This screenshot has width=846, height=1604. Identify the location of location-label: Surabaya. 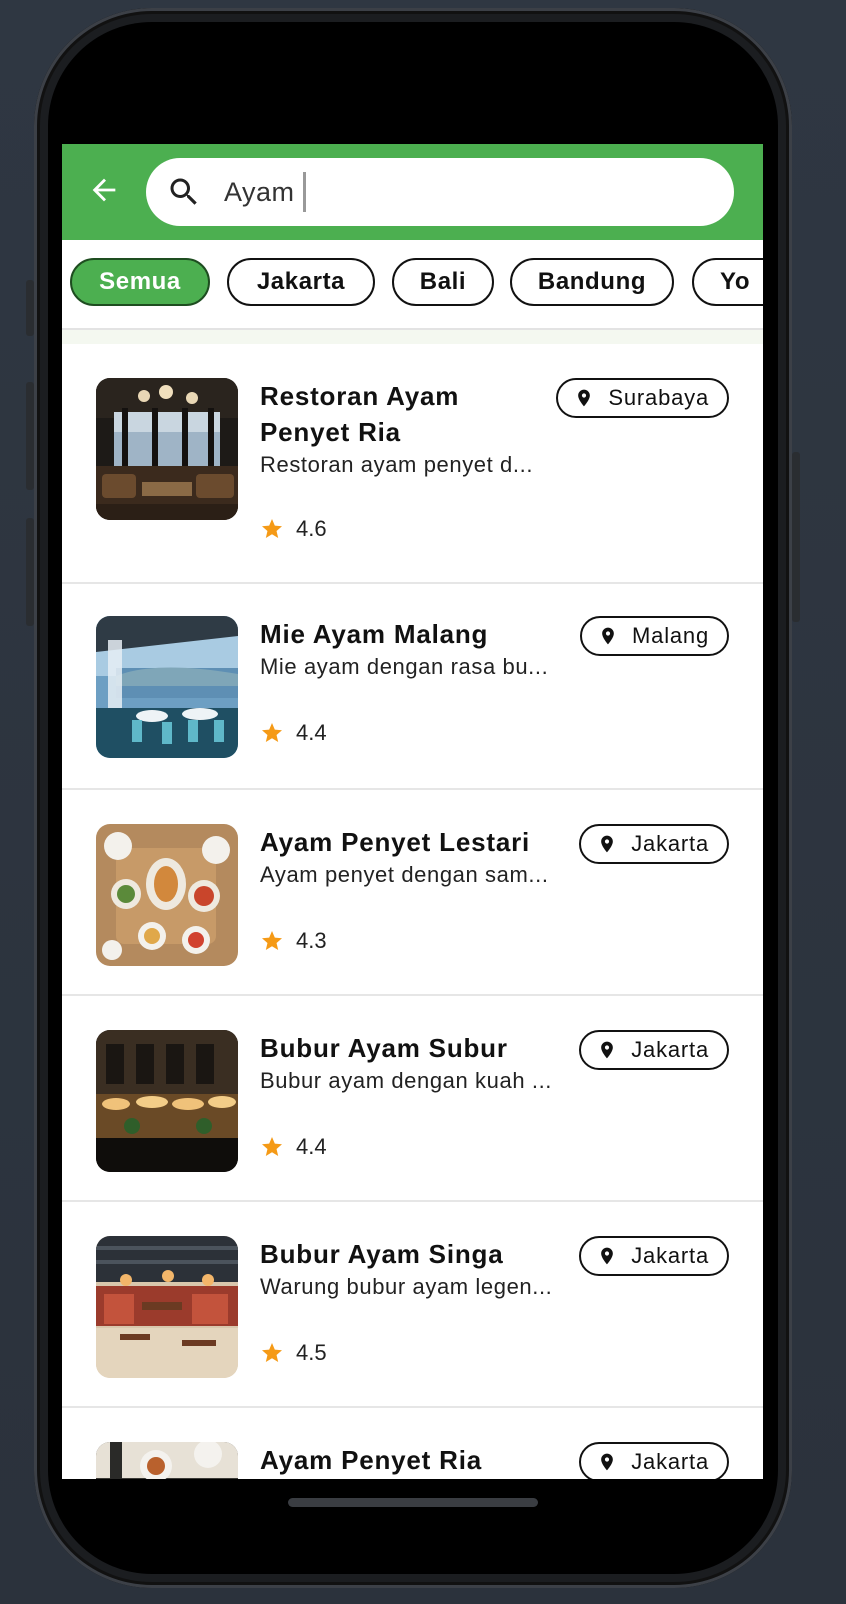
(658, 397).